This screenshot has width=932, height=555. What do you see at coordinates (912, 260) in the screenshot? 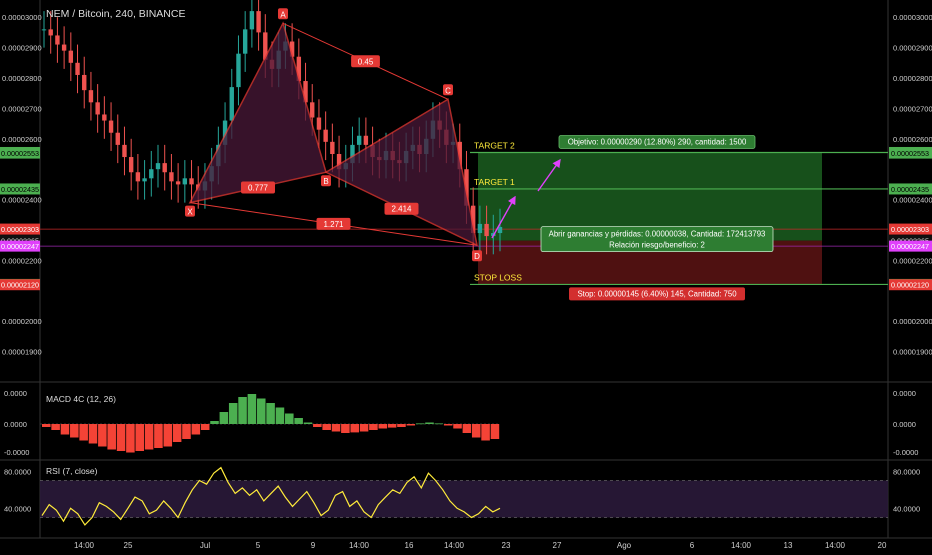
I see `price-tick-right: 0.00002200` at bounding box center [912, 260].